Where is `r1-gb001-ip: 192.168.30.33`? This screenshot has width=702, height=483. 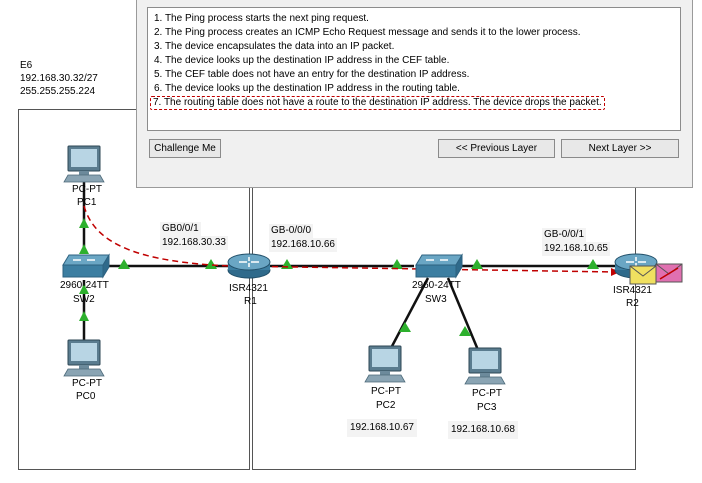 r1-gb001-ip: 192.168.30.33 is located at coordinates (194, 243).